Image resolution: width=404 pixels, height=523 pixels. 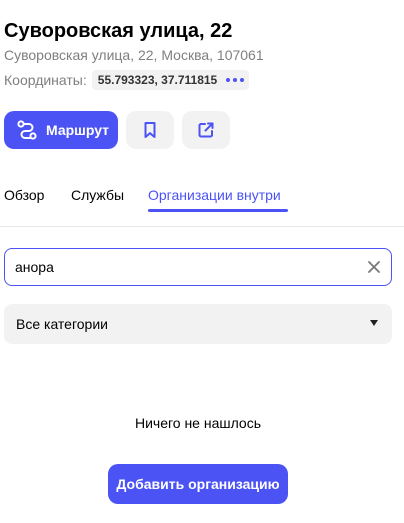 I want to click on category-select-value: Все категории, so click(x=62, y=324).